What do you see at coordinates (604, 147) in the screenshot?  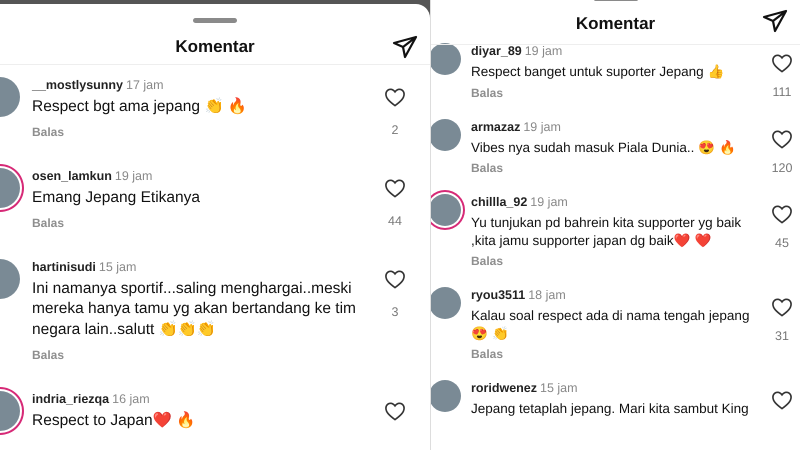 I see `comment-text: Vibes nya sudah masuk Piala Dunia.. 😍 🔥` at bounding box center [604, 147].